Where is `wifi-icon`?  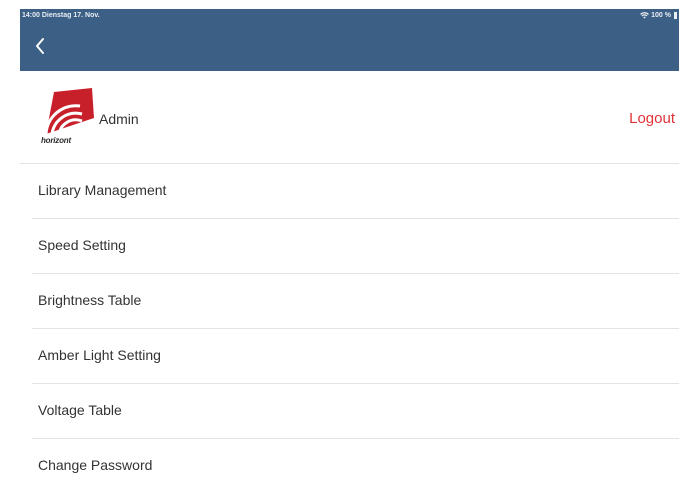
wifi-icon is located at coordinates (645, 15).